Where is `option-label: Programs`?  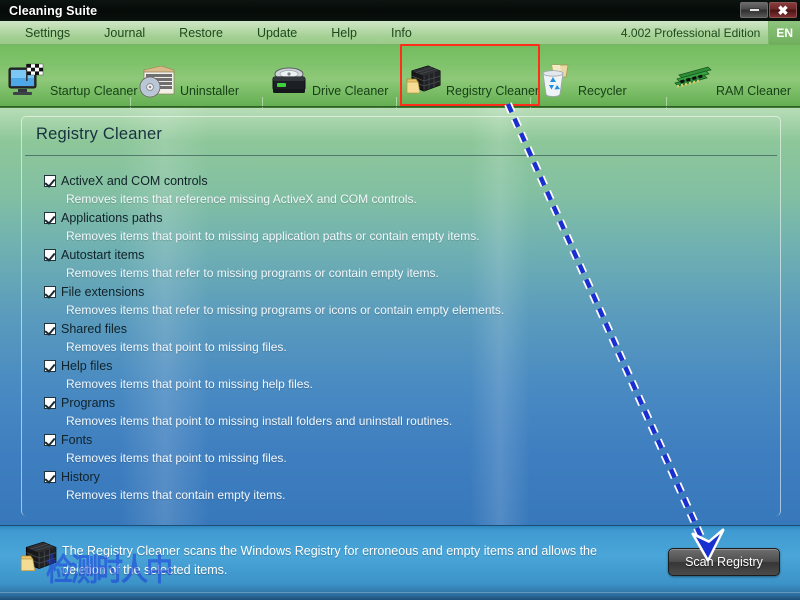 option-label: Programs is located at coordinates (88, 403).